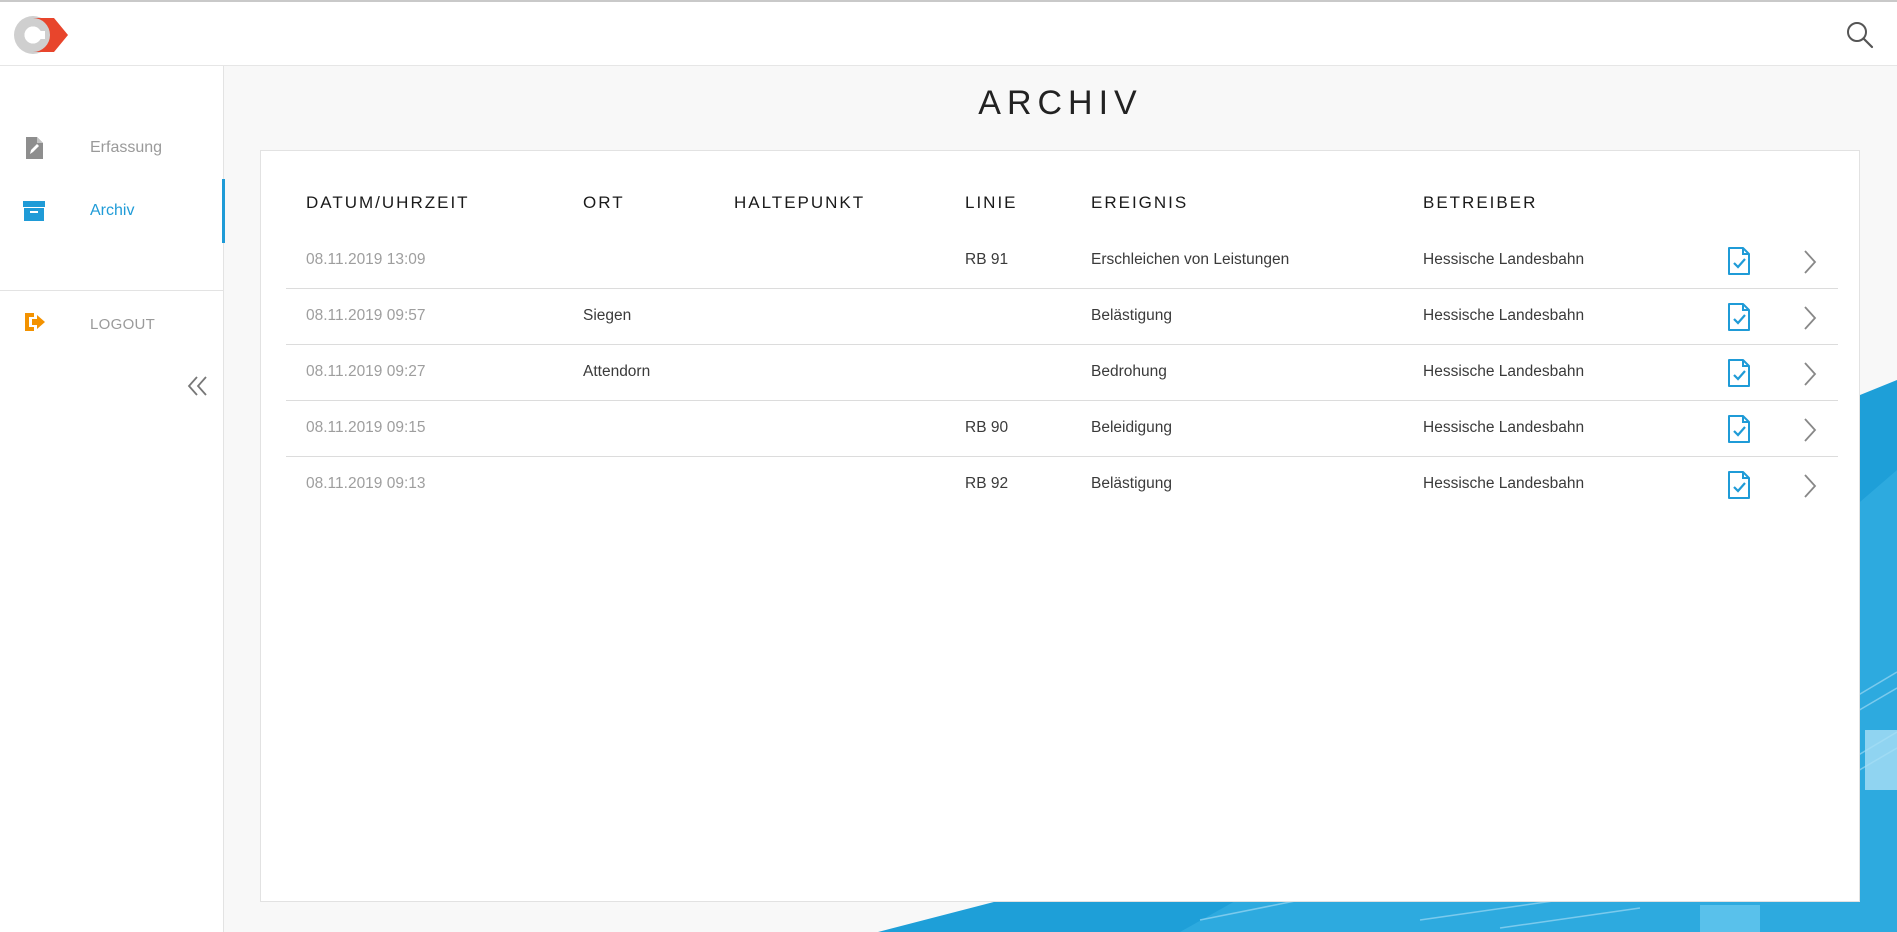 The width and height of the screenshot is (1897, 932). I want to click on cell-ereignis: Erschleichen von Leistungen, so click(1190, 259).